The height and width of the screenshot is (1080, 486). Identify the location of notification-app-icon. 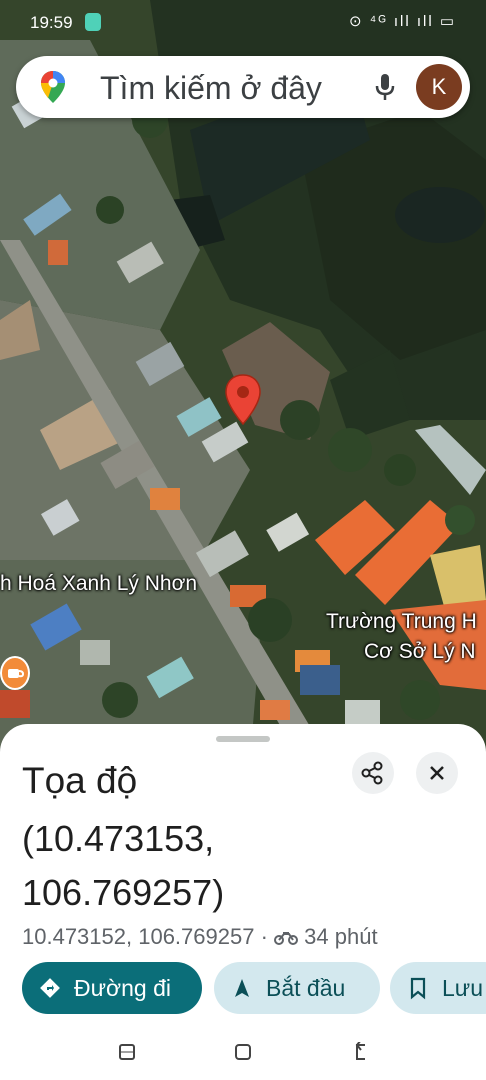
(93, 22).